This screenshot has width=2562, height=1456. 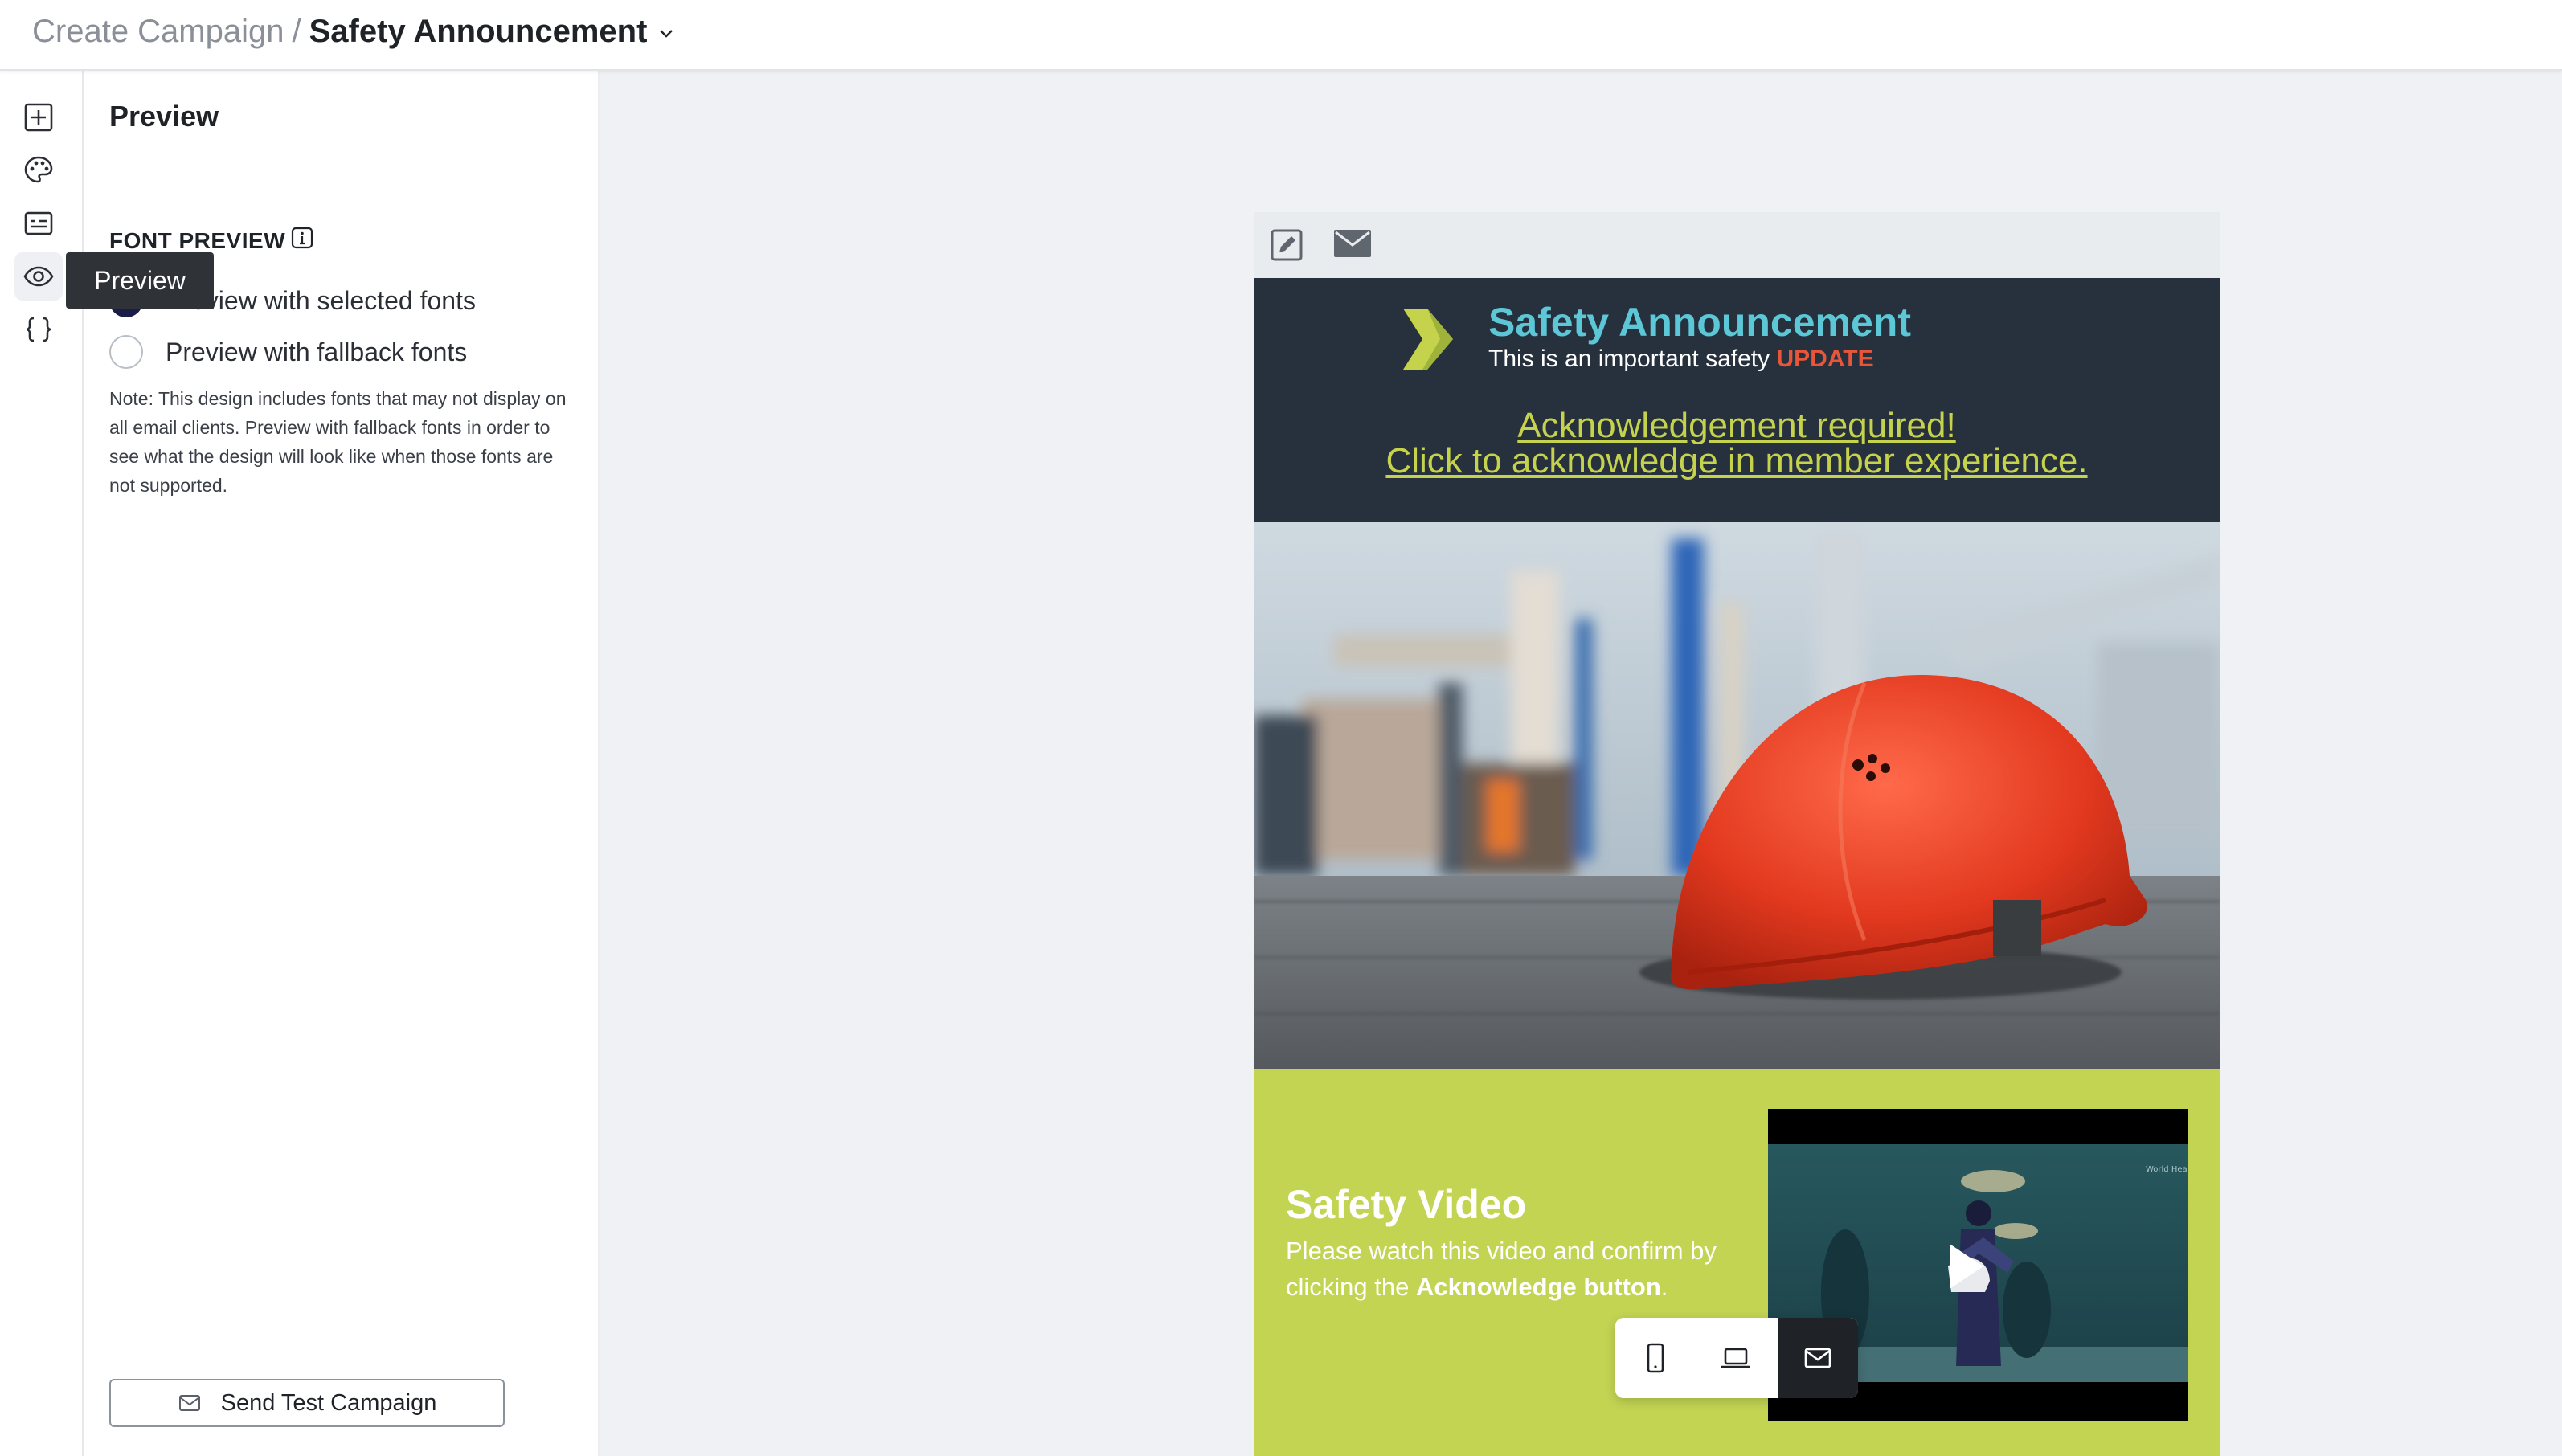 What do you see at coordinates (1538, 1287) in the screenshot?
I see `video-body-bold: Acknowledge button` at bounding box center [1538, 1287].